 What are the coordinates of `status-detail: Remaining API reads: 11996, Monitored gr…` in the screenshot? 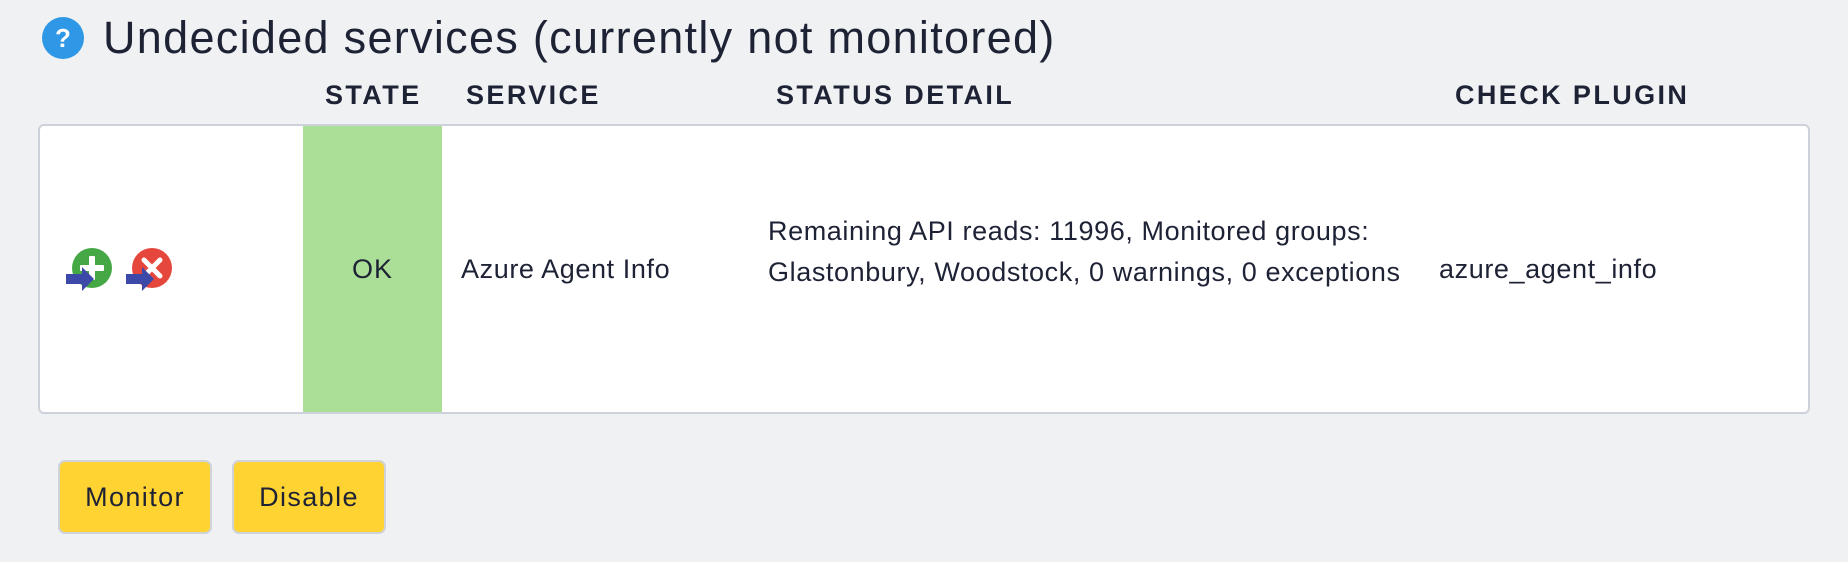 It's located at (1084, 251).